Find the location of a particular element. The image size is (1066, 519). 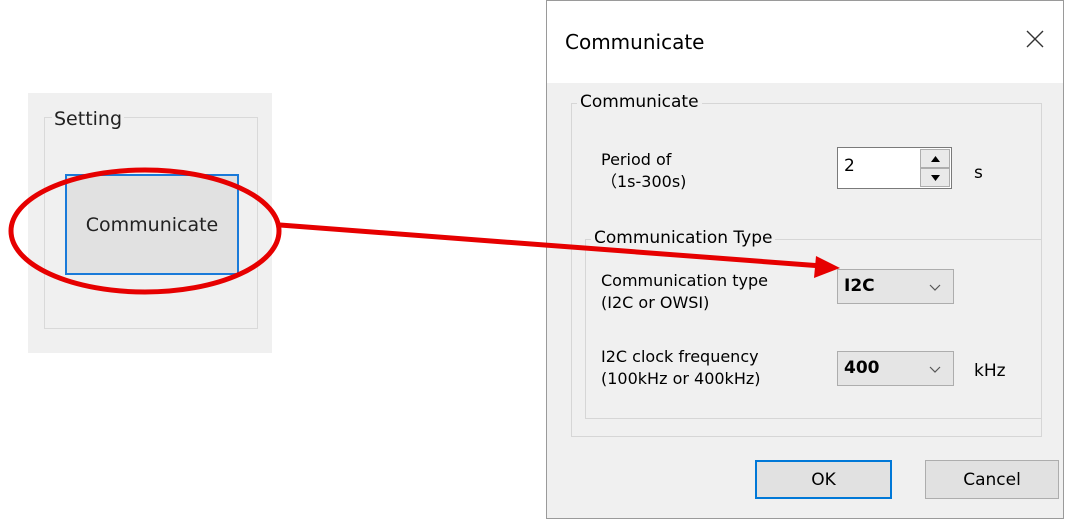

clock-freq-unit: kHz is located at coordinates (990, 371).